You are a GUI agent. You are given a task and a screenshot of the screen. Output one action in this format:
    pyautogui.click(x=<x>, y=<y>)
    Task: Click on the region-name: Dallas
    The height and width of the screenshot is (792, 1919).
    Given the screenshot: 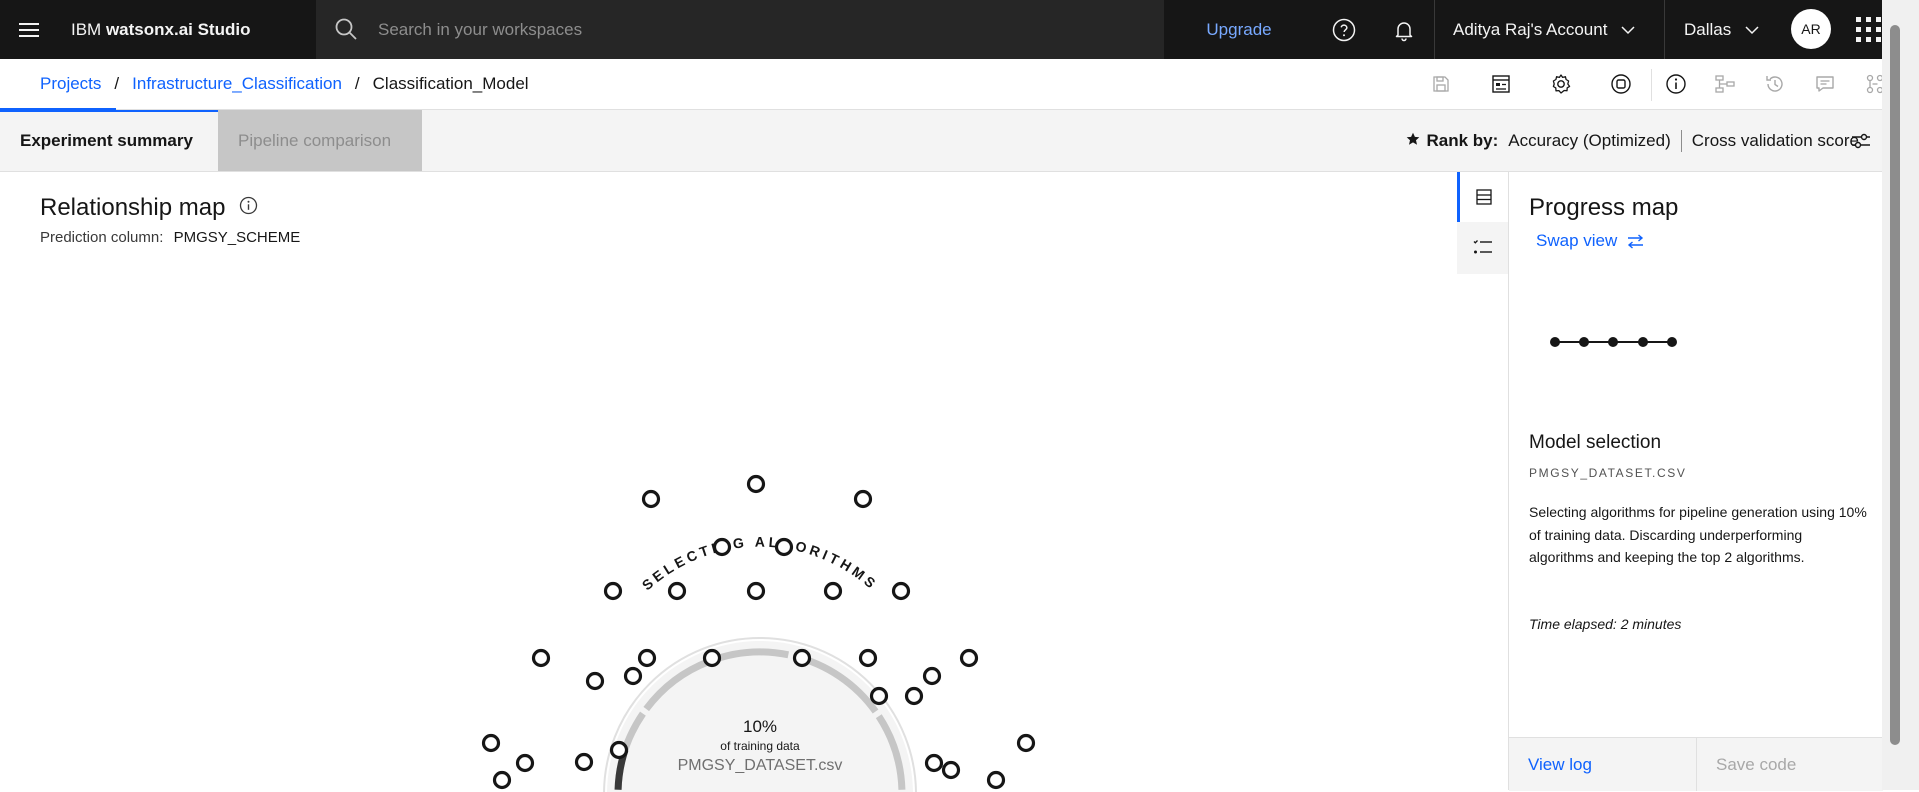 What is the action you would take?
    pyautogui.click(x=1708, y=29)
    